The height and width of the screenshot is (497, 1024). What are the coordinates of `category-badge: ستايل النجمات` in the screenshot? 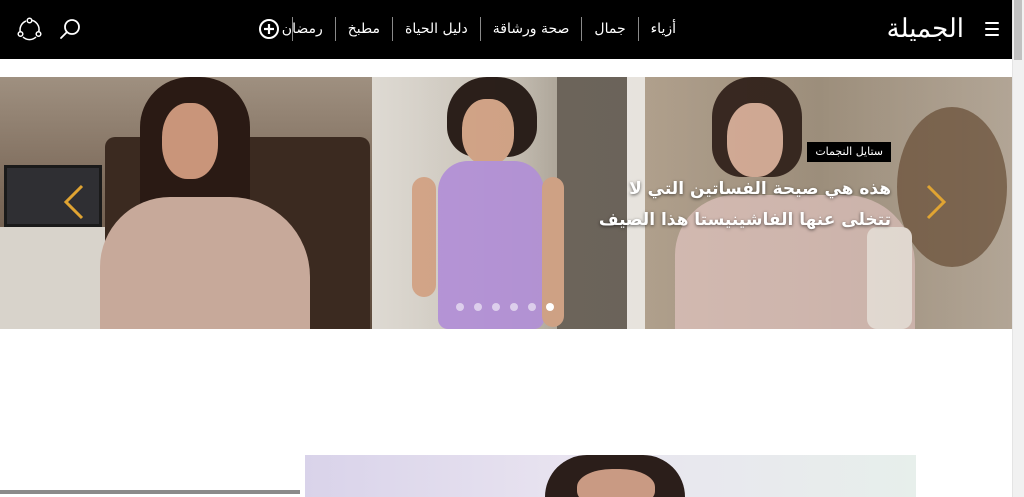 It's located at (849, 152).